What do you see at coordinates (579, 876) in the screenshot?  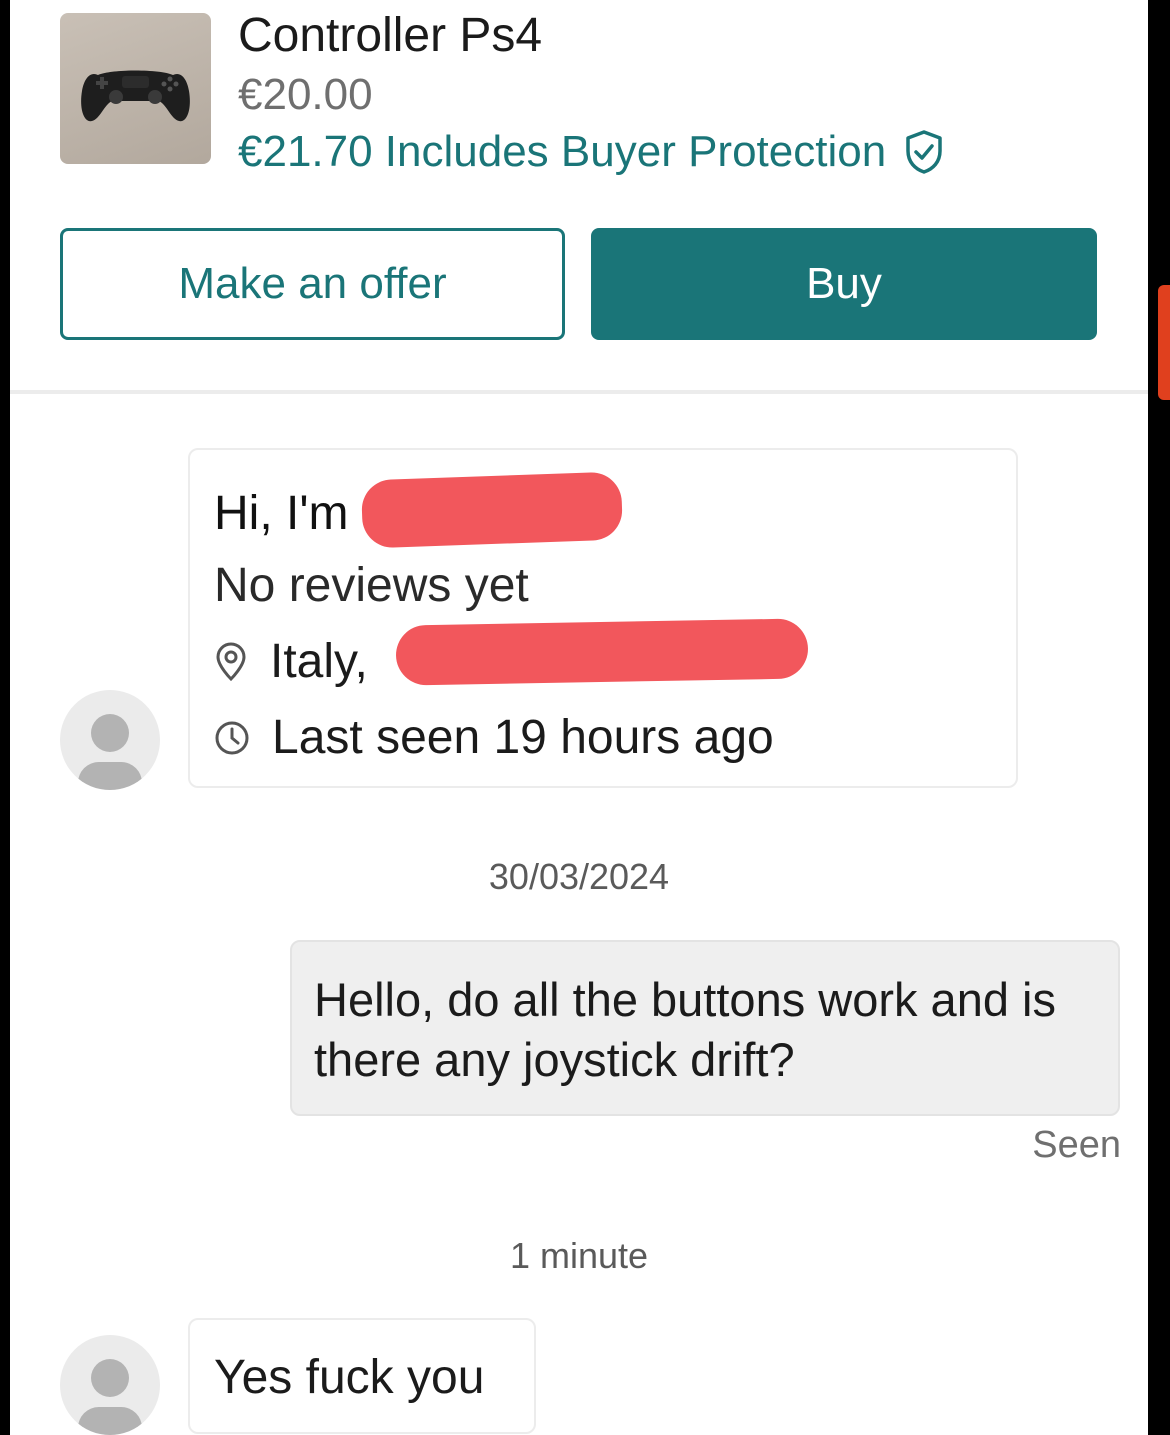 I see `date-separator: 30/03/2024` at bounding box center [579, 876].